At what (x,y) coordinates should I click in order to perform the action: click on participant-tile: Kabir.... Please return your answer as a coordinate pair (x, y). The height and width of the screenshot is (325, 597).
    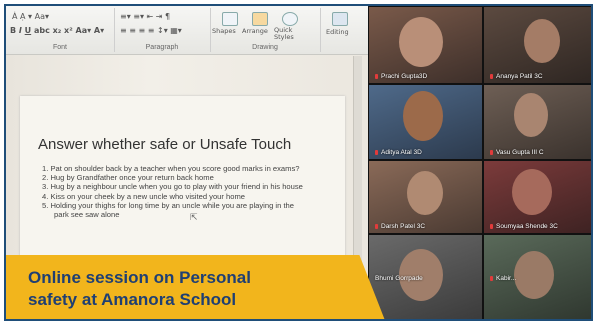
    Looking at the image, I should click on (537, 276).